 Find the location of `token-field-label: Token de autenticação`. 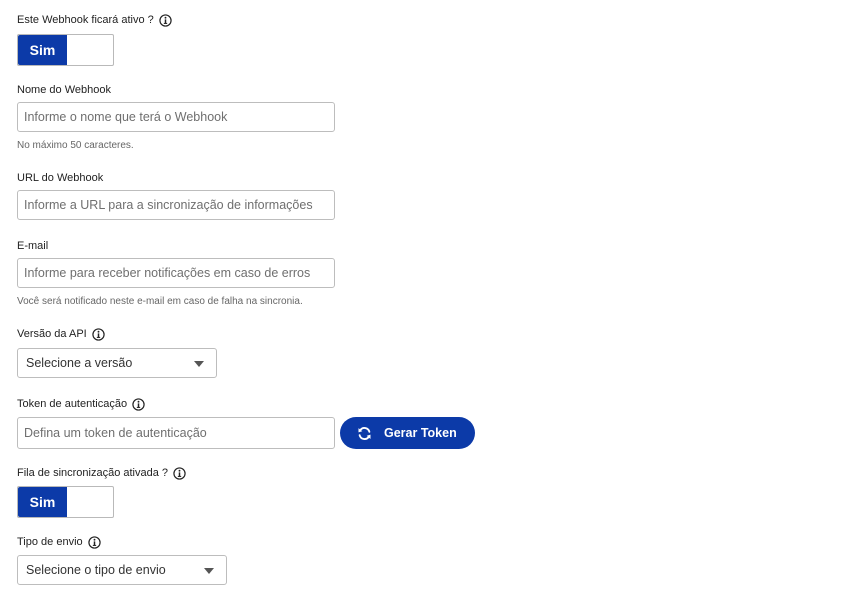

token-field-label: Token de autenticação is located at coordinates (72, 404).